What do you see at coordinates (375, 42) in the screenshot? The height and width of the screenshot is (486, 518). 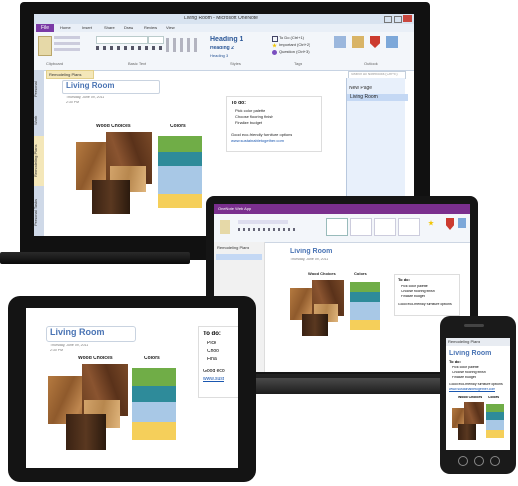 I see `outlook-tasks-icon` at bounding box center [375, 42].